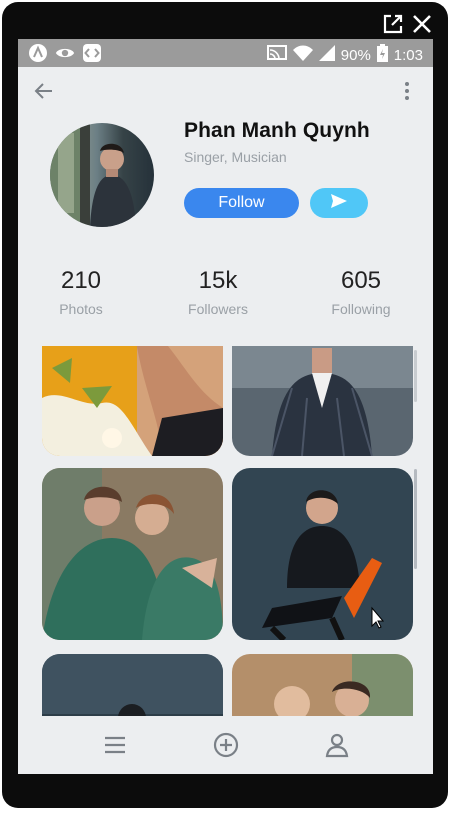 This screenshot has width=451, height=813. I want to click on send-icon, so click(339, 203).